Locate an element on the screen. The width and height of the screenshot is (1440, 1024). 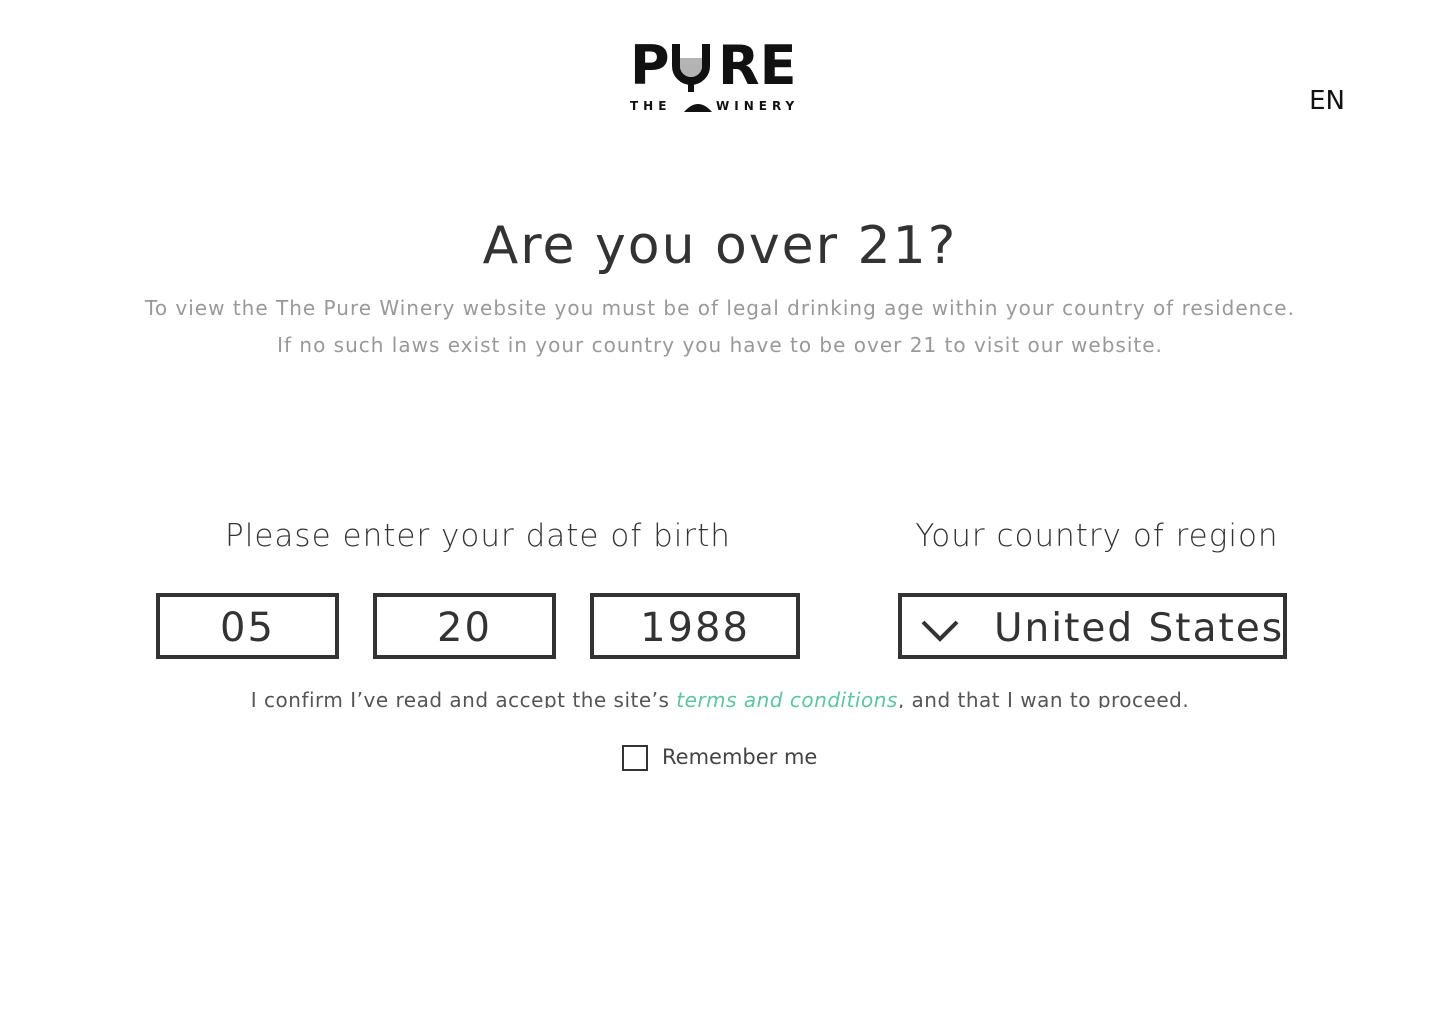
remember-me-label: Remember me is located at coordinates (740, 757).